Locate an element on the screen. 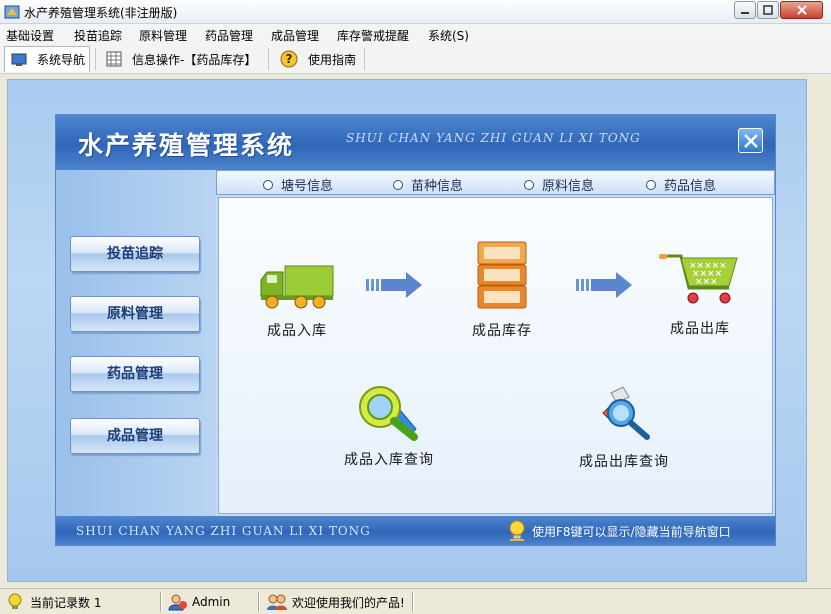 This screenshot has width=831, height=614. feature-product-inbound: 成品入库 is located at coordinates (297, 300).